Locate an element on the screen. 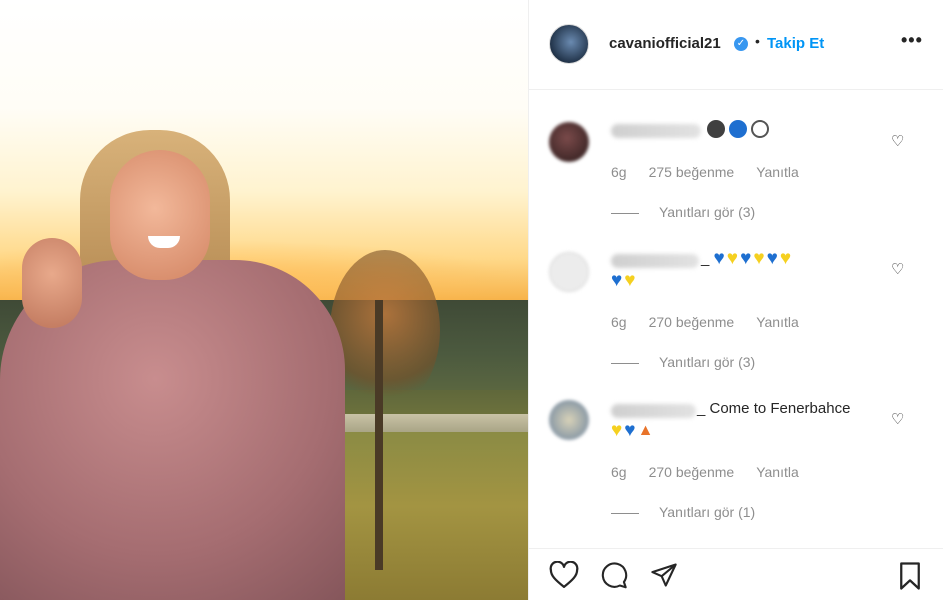 This screenshot has height=600, width=943. profile-username: cavaniofficial21 is located at coordinates (665, 43).